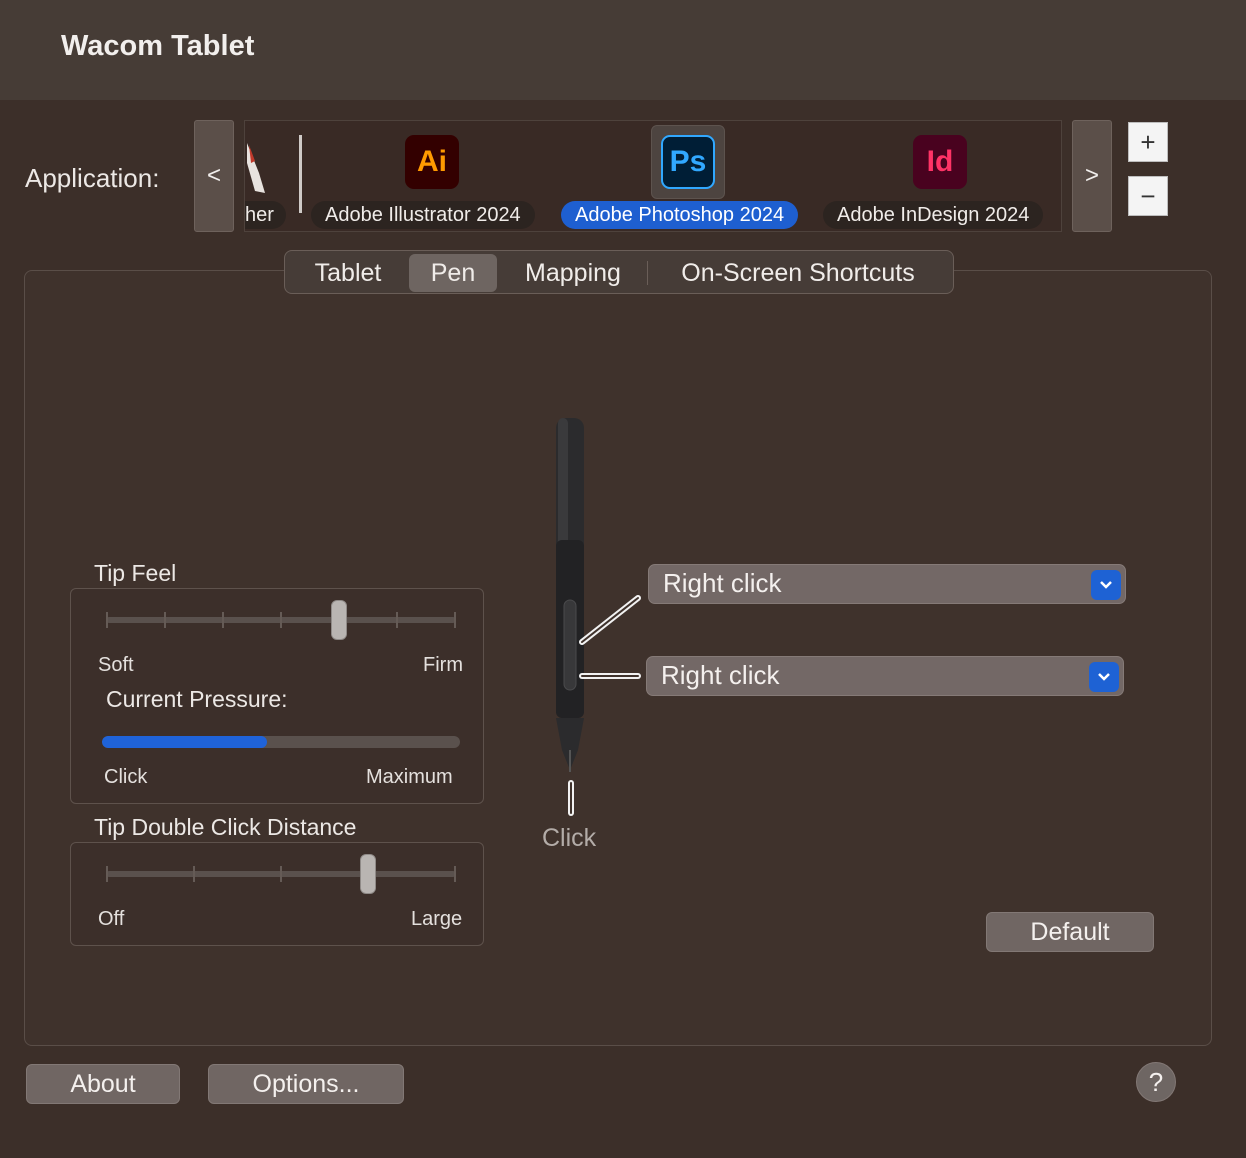 The width and height of the screenshot is (1246, 1158). I want to click on tab-mapping: Mapping, so click(573, 273).